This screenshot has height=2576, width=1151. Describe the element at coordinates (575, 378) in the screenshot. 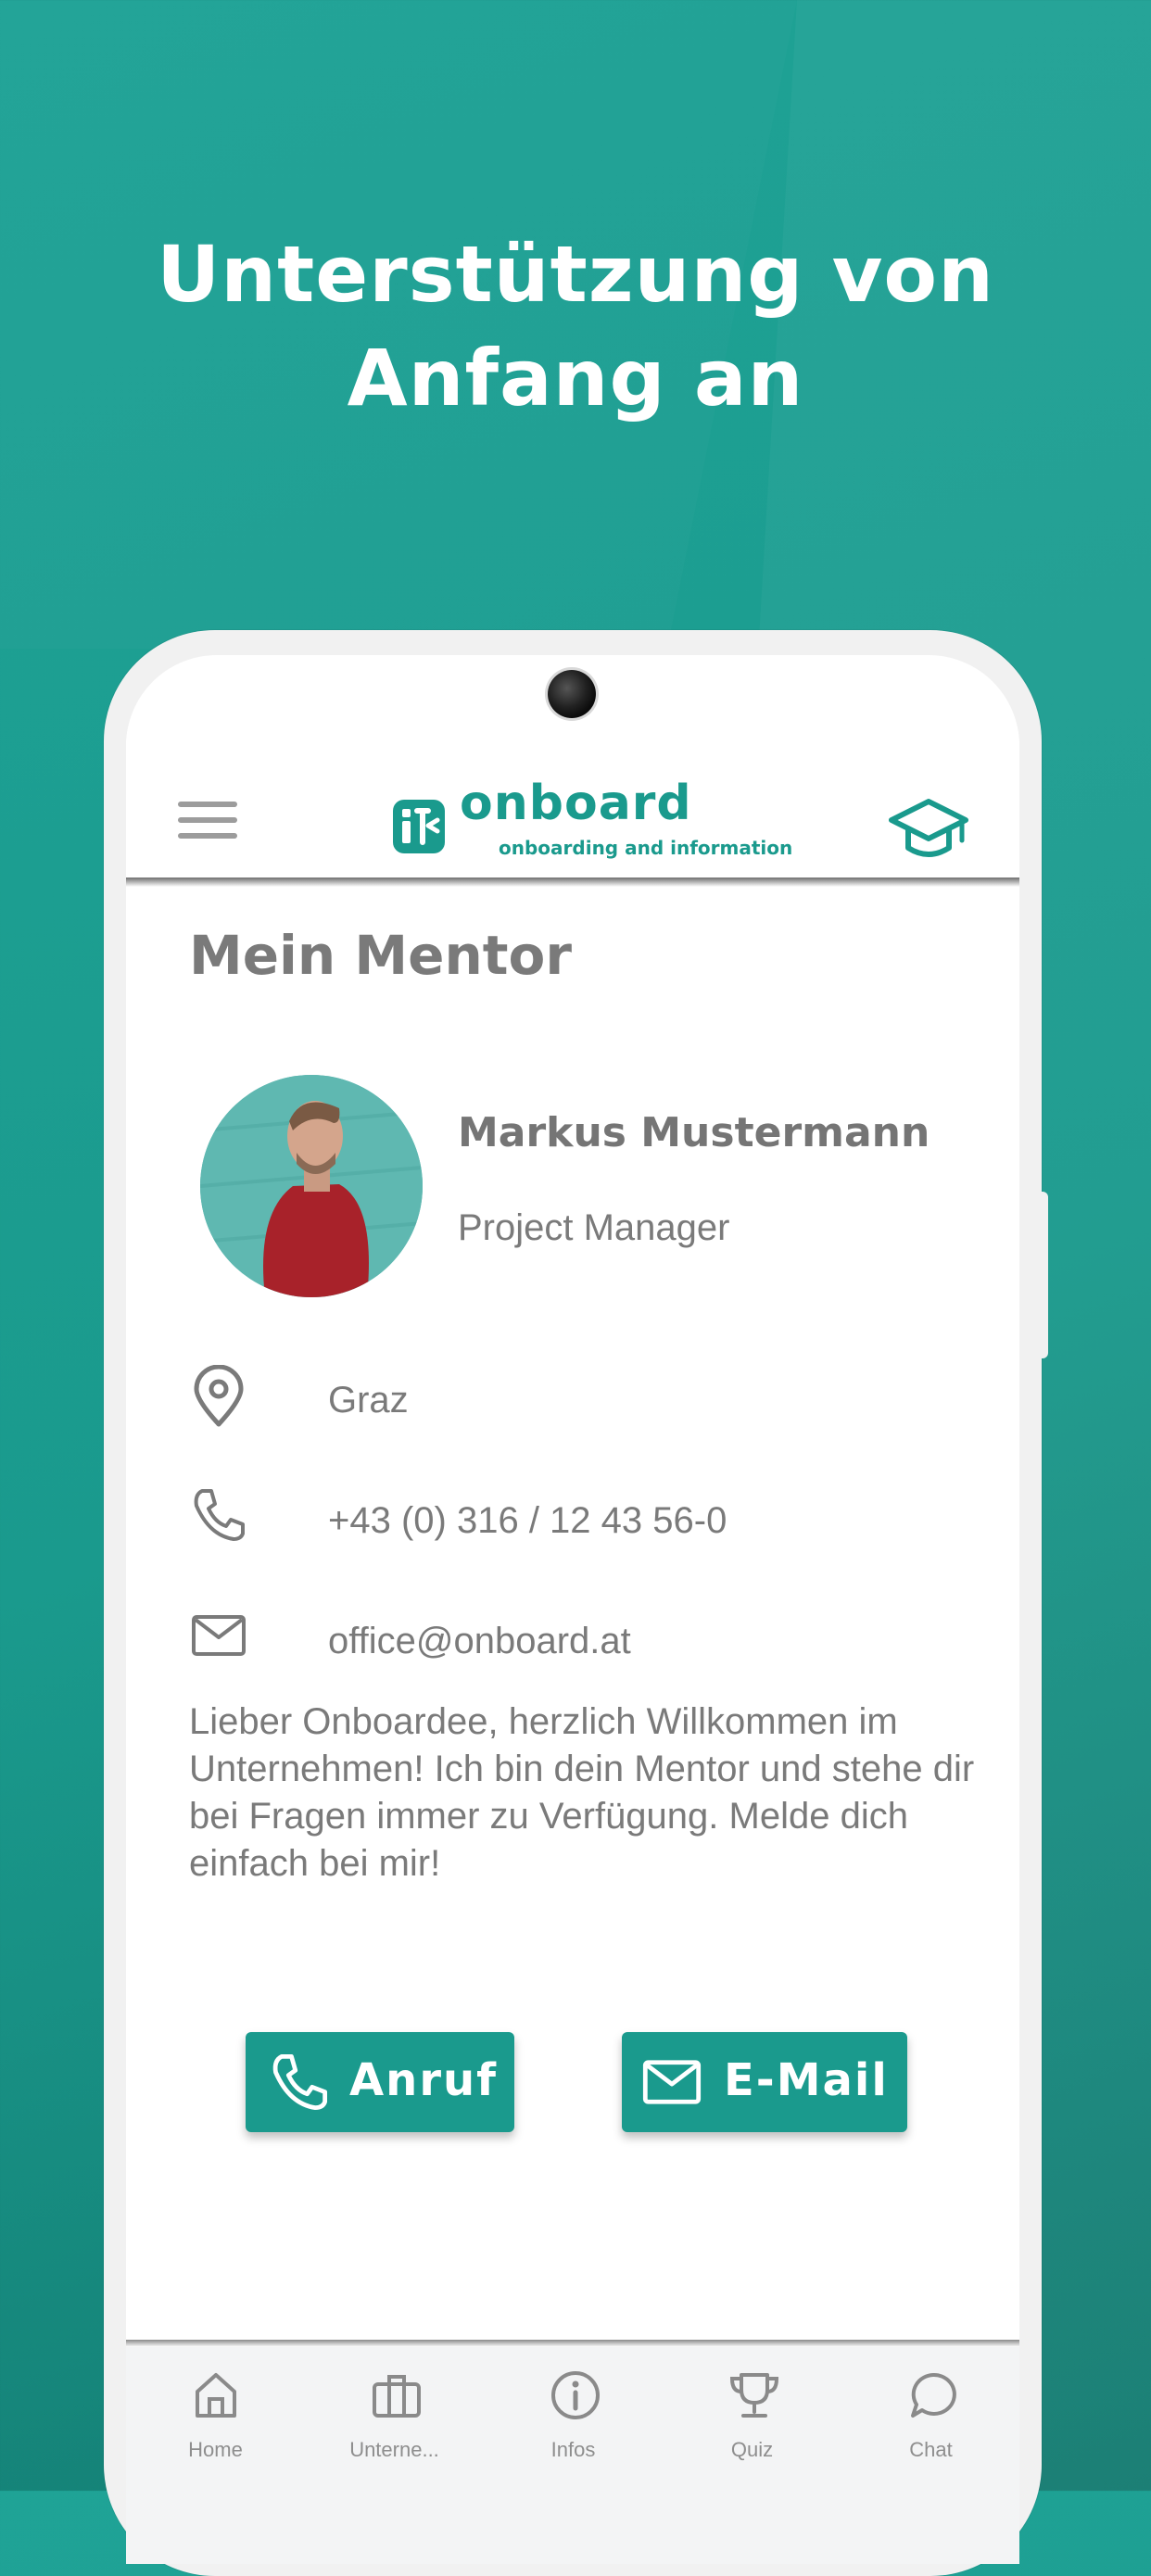

I see `headline-line-2: Anfang an` at that location.